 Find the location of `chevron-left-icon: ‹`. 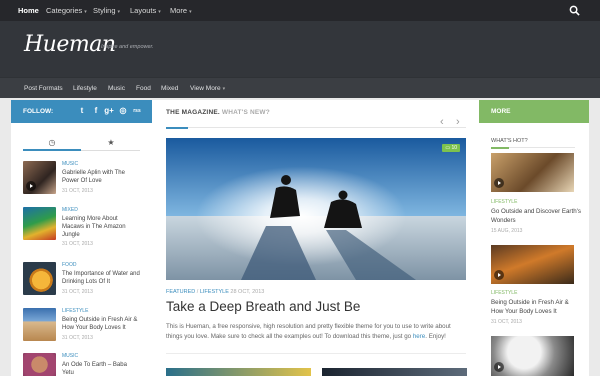

chevron-left-icon: ‹ is located at coordinates (442, 122).